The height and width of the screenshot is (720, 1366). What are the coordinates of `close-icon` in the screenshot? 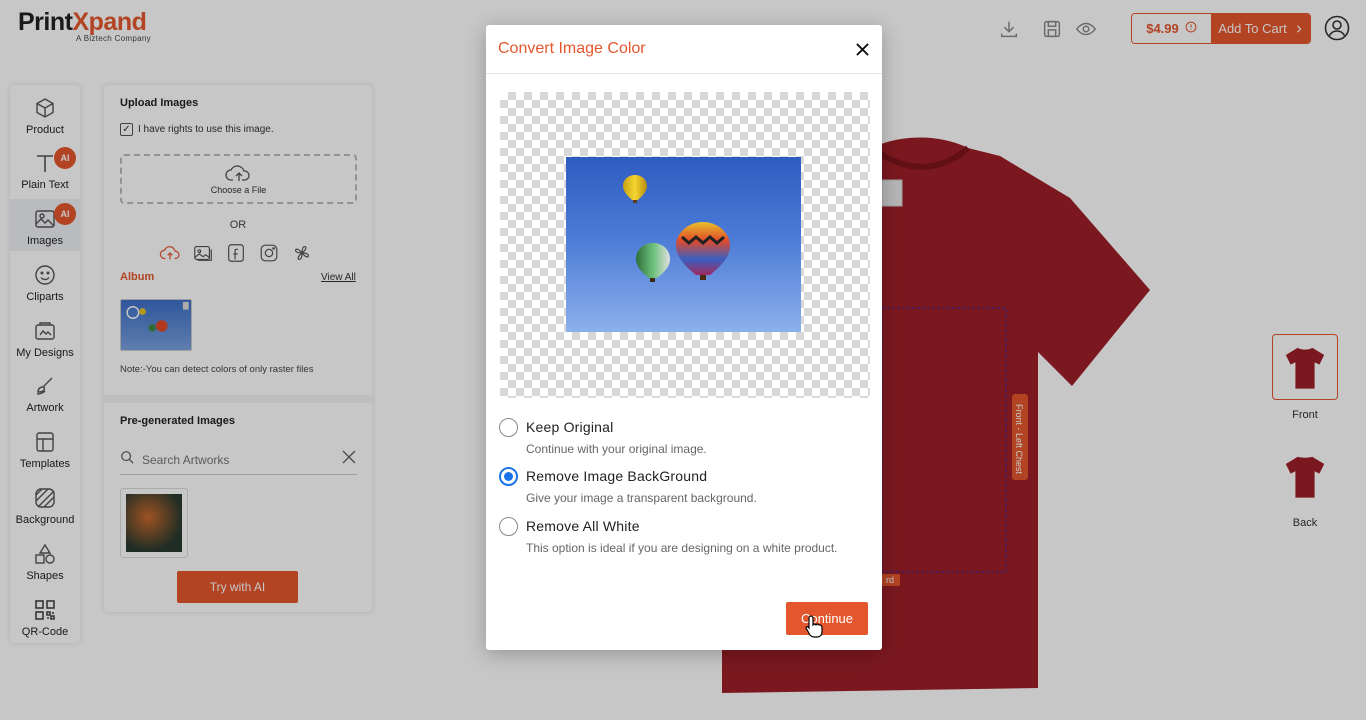 It's located at (862, 49).